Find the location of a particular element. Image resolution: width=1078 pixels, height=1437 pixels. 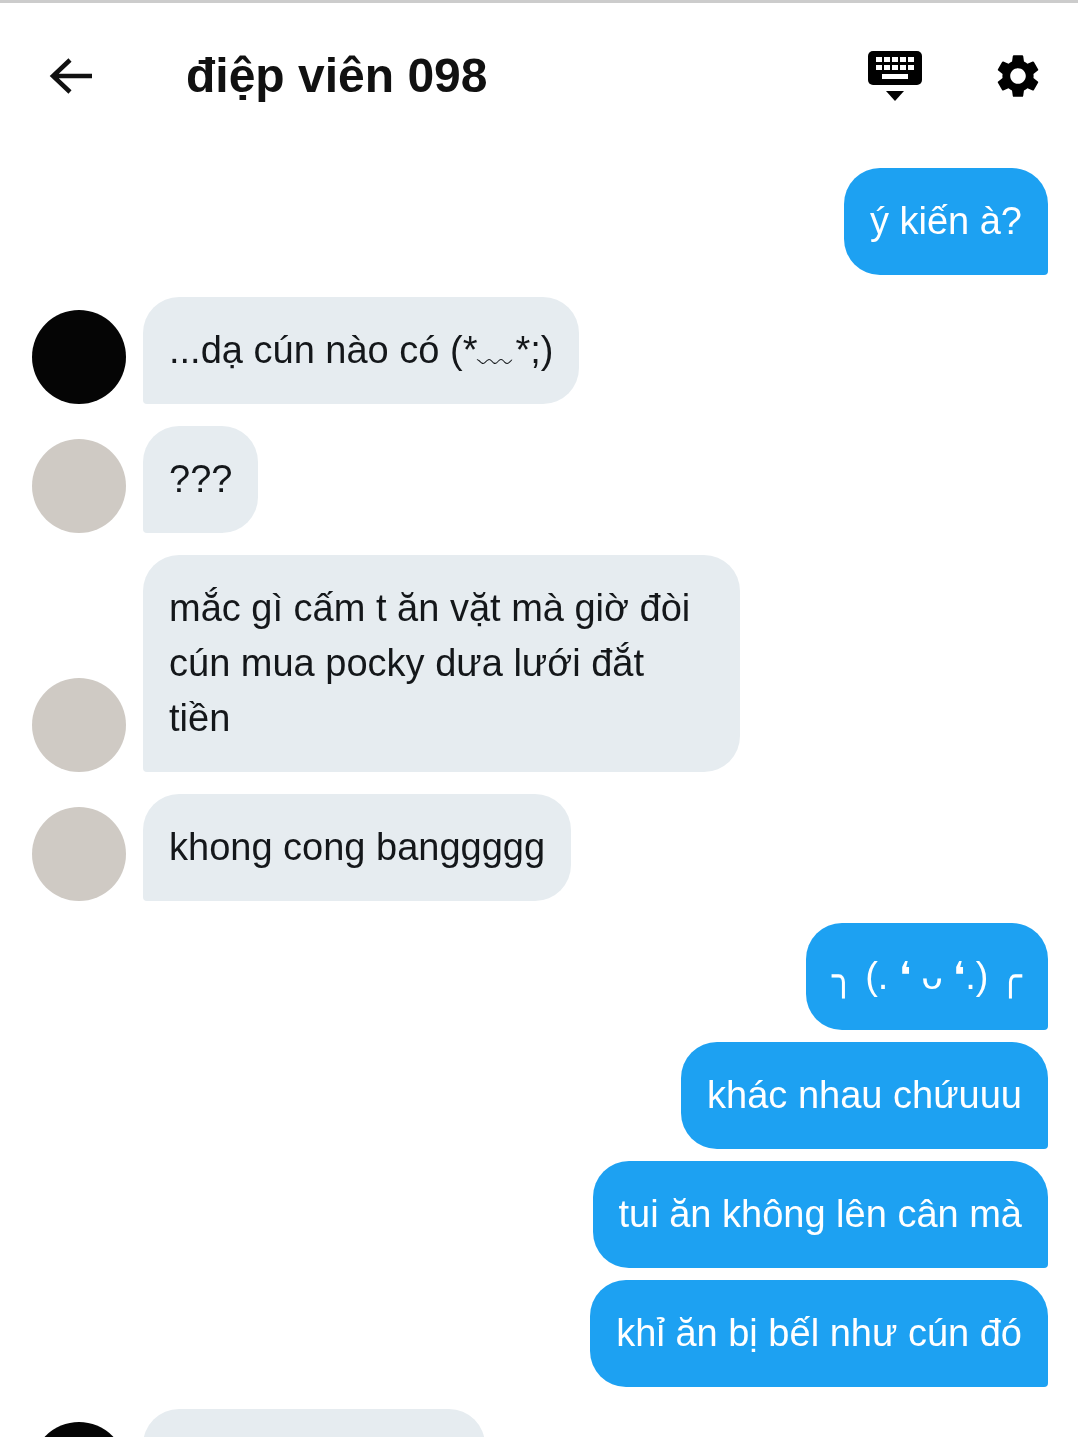

message-bubble: mắc gì cấm t ăn vặt mà giờ đòi cún mua pocky dưa lưới đắt tiền is located at coordinates (441, 663).